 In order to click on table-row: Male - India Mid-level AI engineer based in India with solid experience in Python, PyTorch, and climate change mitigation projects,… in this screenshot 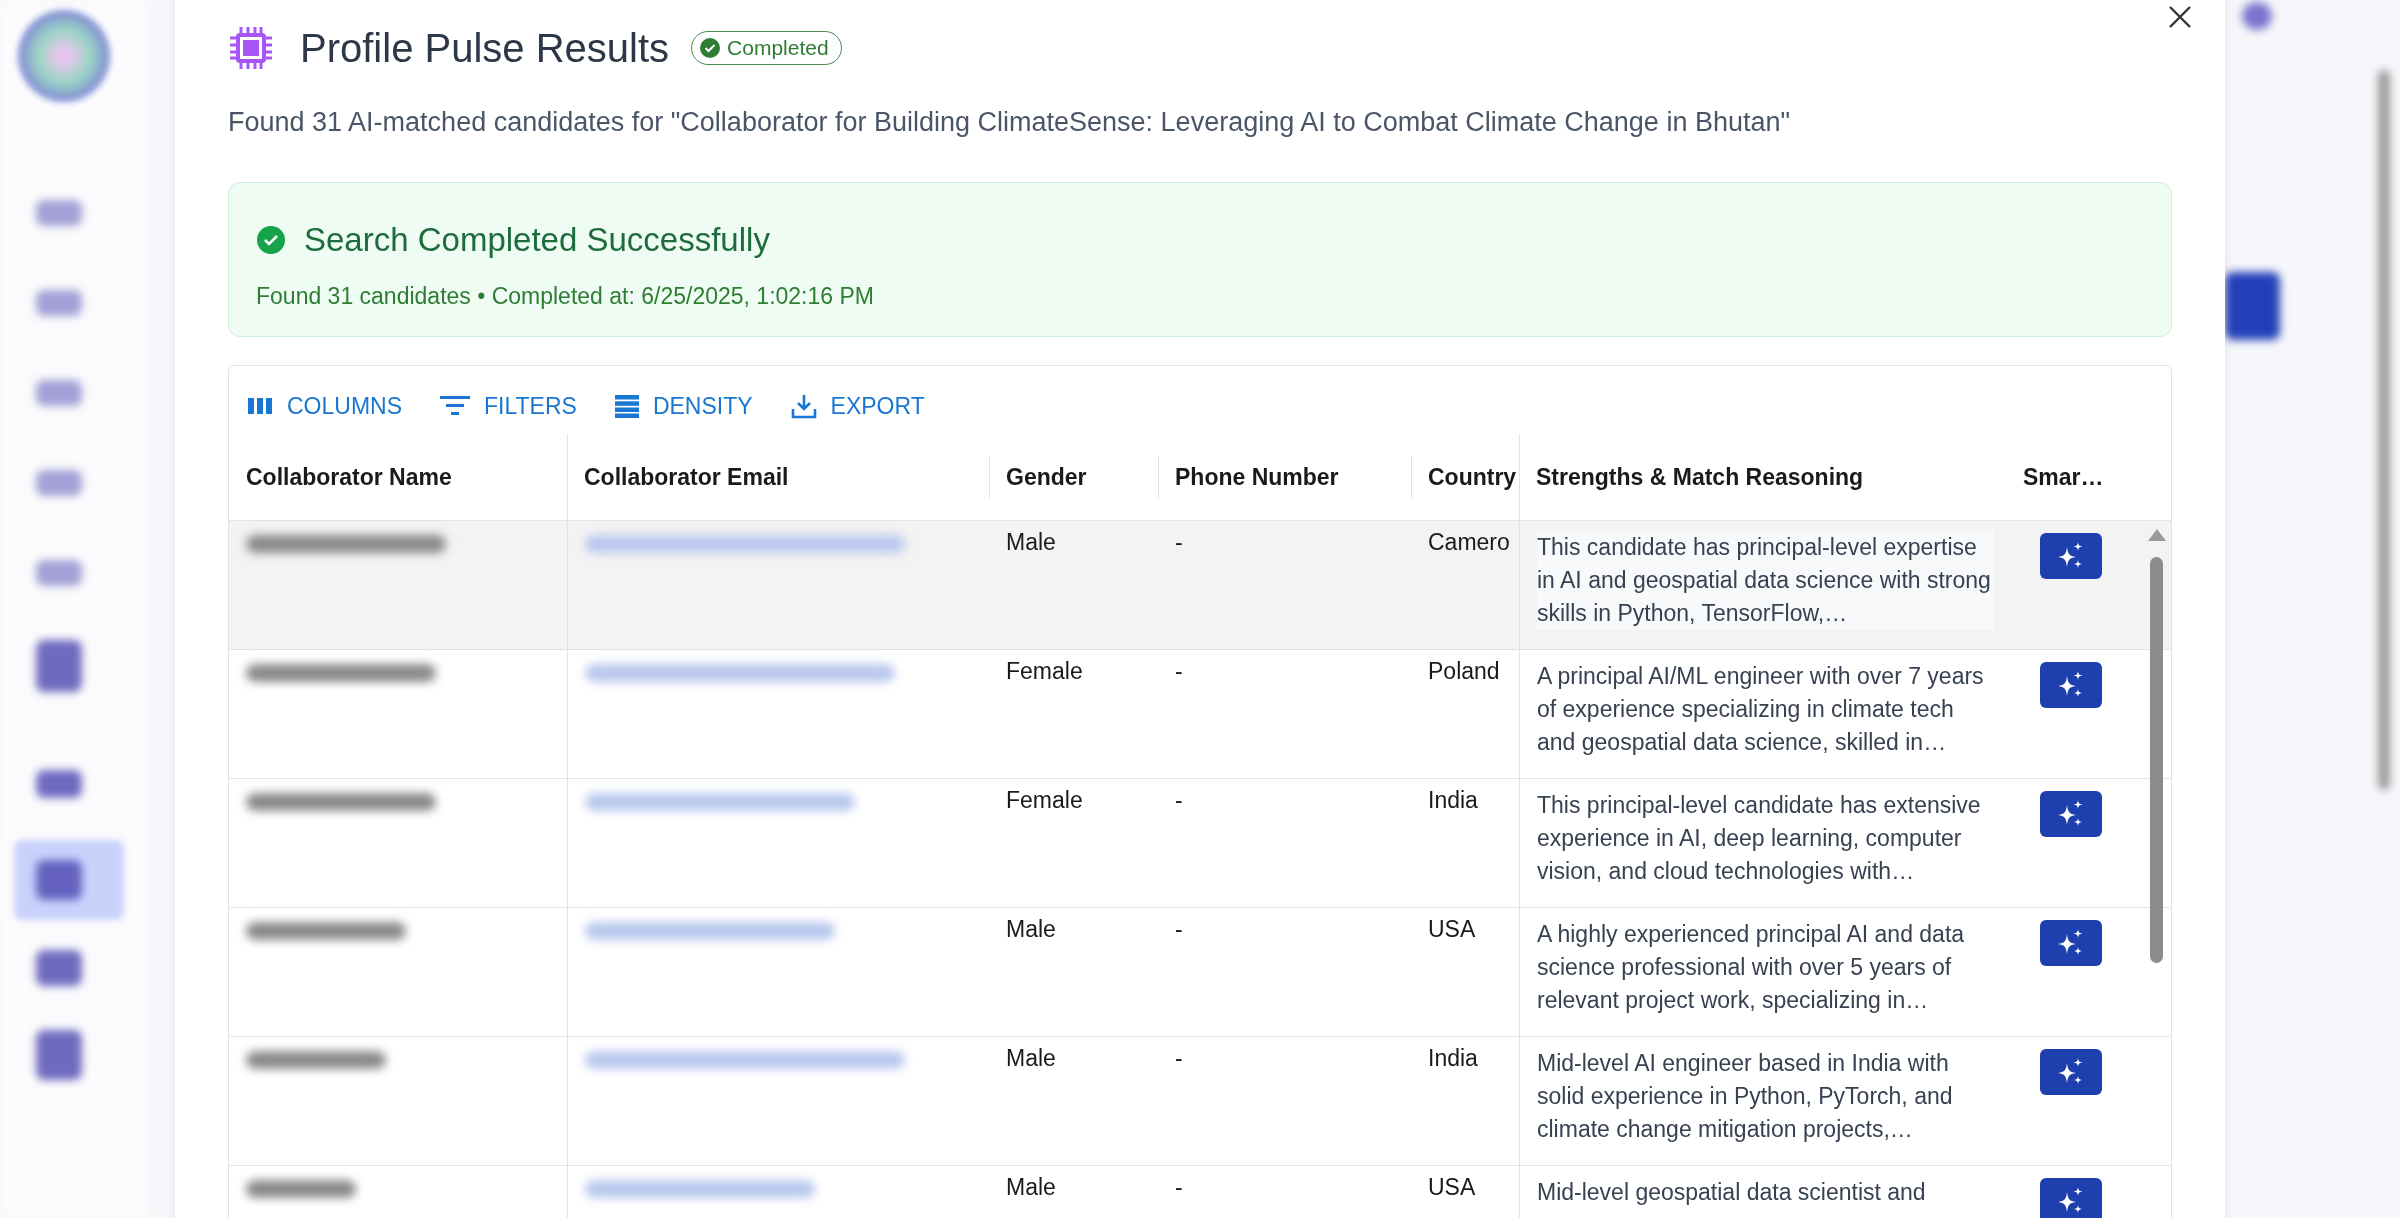, I will do `click(1200, 1101)`.